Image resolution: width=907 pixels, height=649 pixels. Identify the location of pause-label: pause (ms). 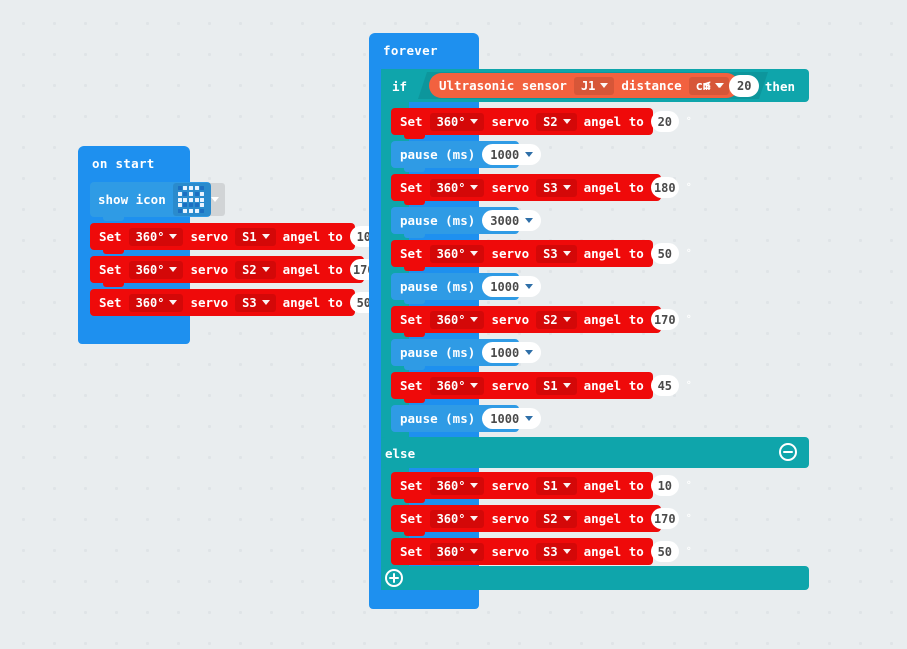
(438, 286).